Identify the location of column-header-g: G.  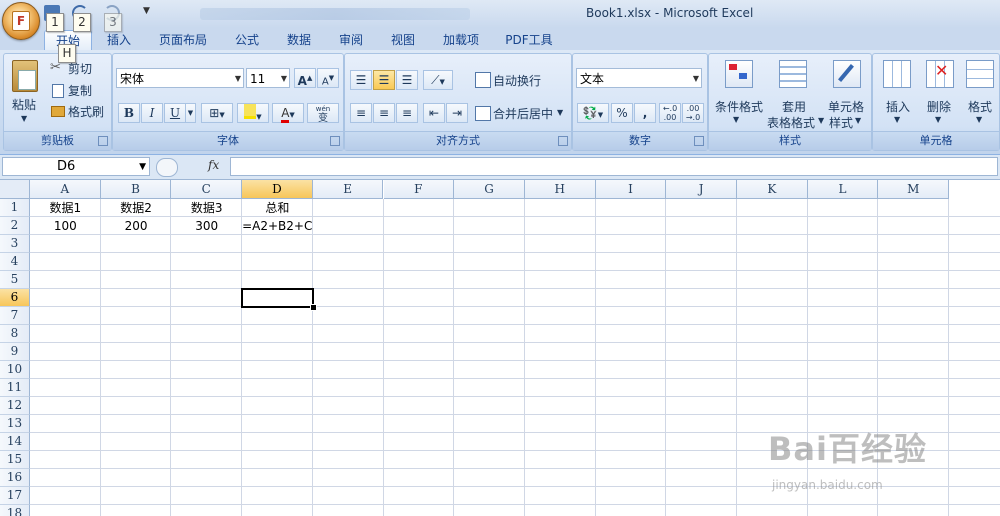
(489, 189).